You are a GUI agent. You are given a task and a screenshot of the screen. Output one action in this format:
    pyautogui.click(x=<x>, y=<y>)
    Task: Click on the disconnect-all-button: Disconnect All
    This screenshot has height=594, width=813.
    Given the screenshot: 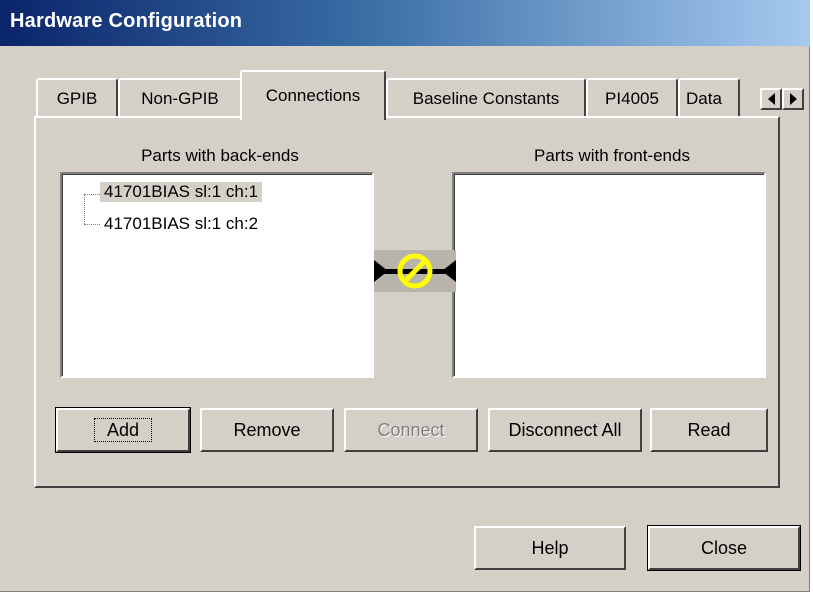 What is the action you would take?
    pyautogui.click(x=565, y=430)
    